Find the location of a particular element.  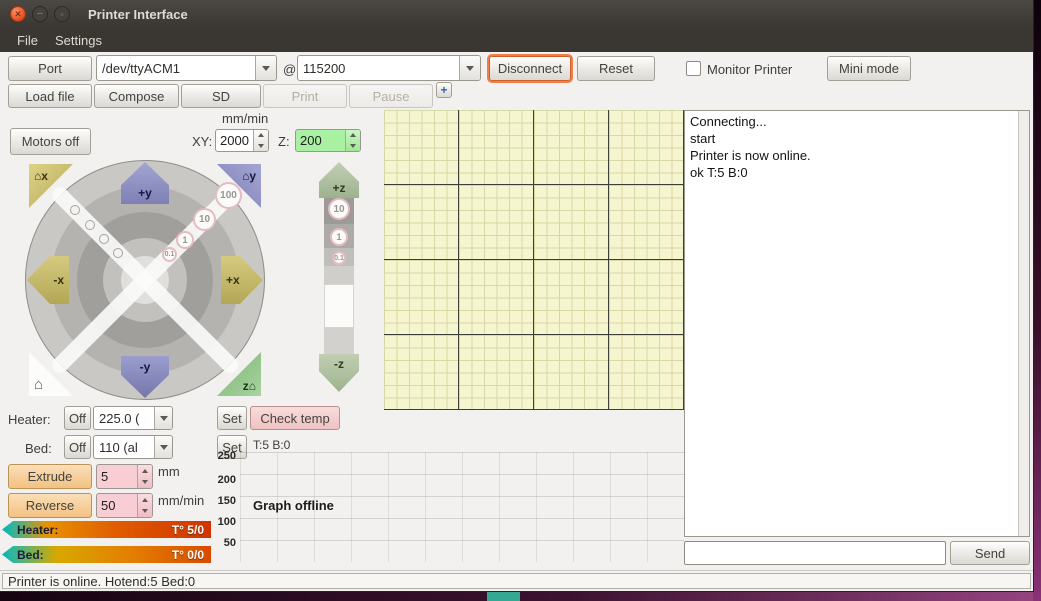

monitor-printer-checkbox is located at coordinates (693, 68).